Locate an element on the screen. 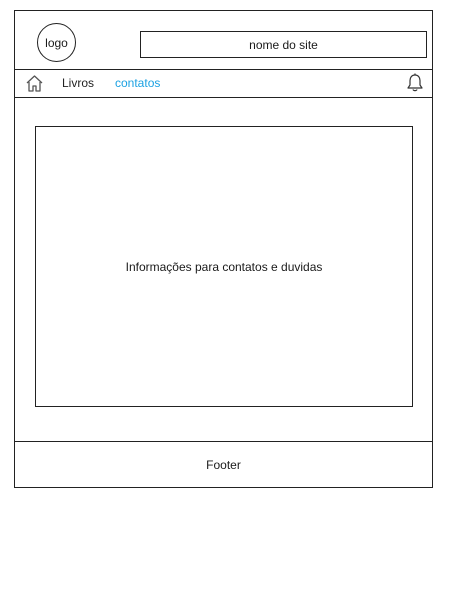  site-name-box: nome do site is located at coordinates (283, 44).